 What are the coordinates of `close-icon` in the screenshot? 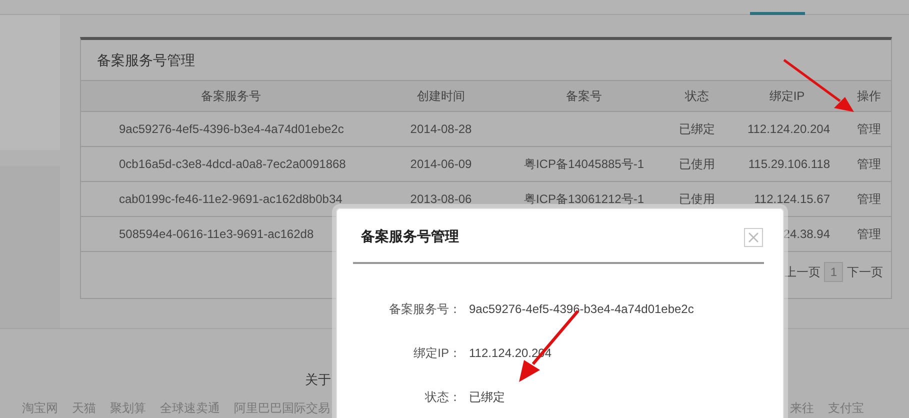 It's located at (753, 237).